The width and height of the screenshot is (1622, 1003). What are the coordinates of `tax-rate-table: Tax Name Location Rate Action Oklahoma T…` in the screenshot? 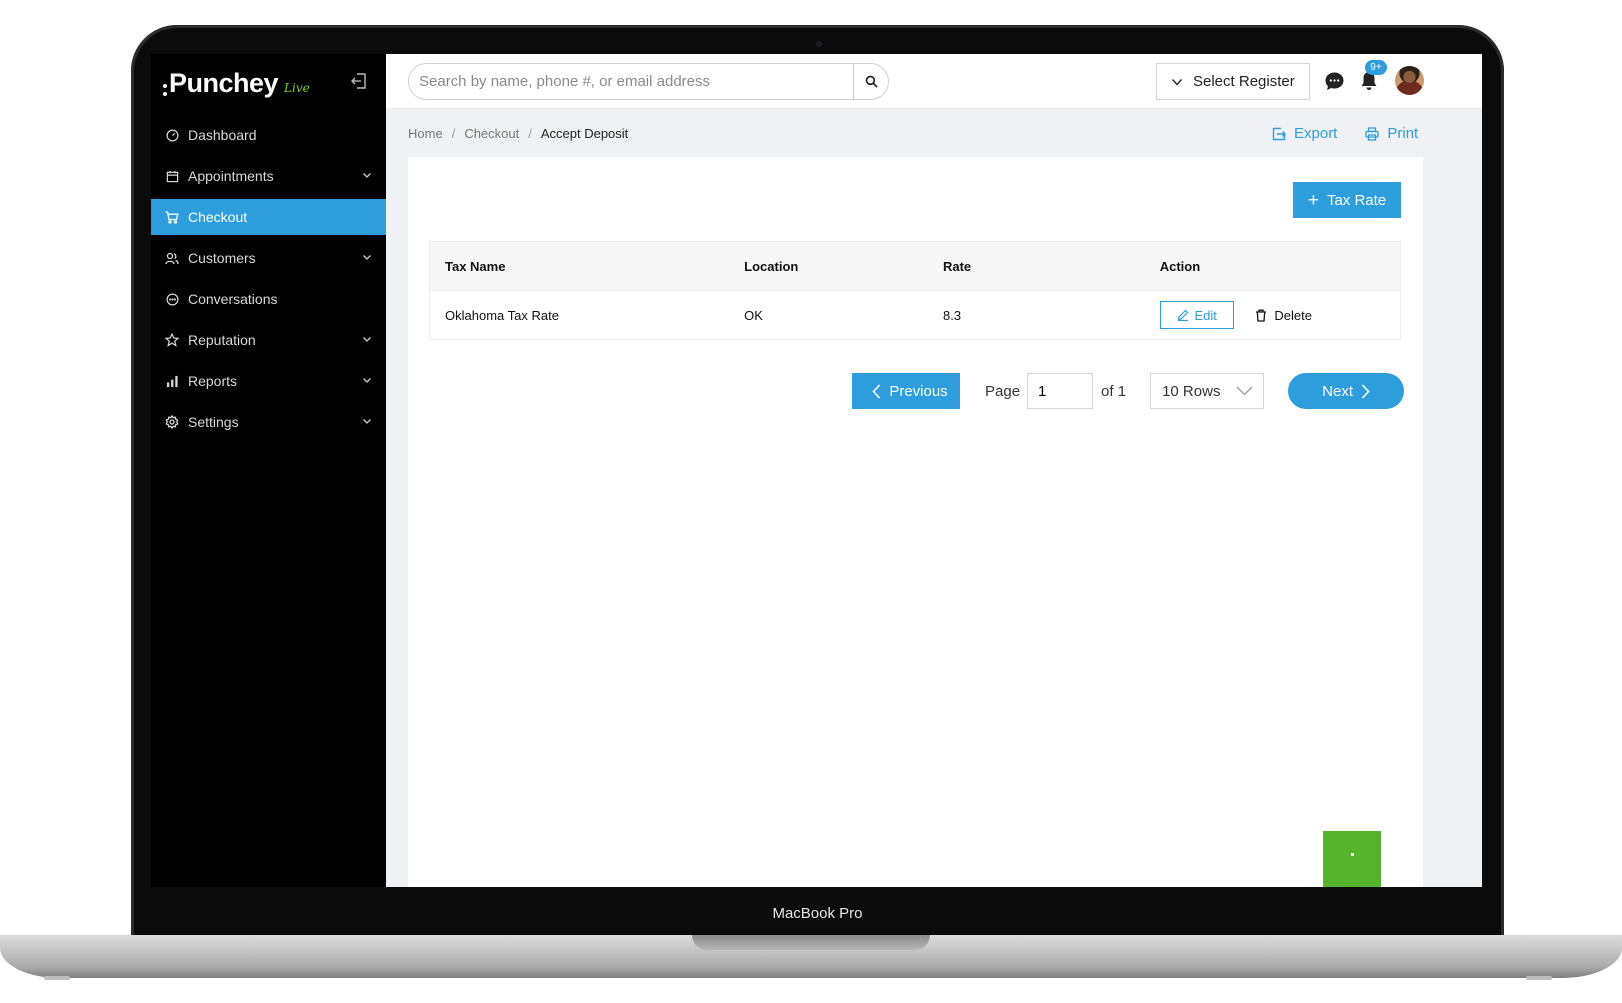 It's located at (915, 290).